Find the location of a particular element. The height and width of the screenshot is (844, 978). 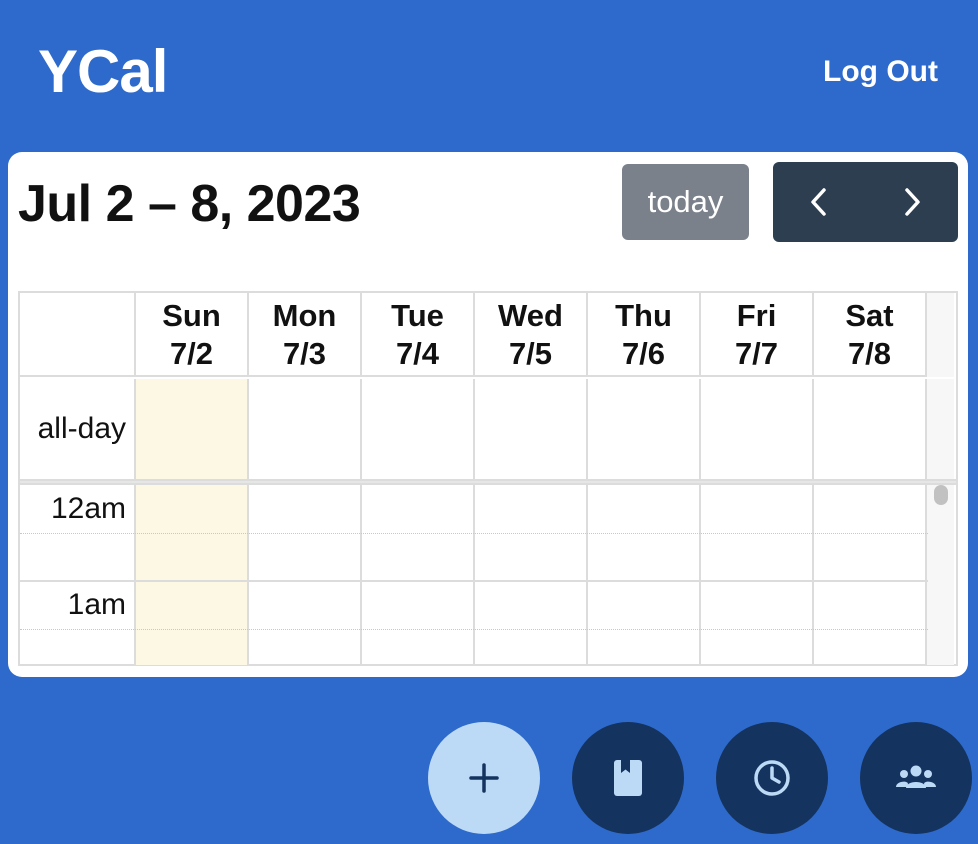

users-icon is located at coordinates (916, 776).